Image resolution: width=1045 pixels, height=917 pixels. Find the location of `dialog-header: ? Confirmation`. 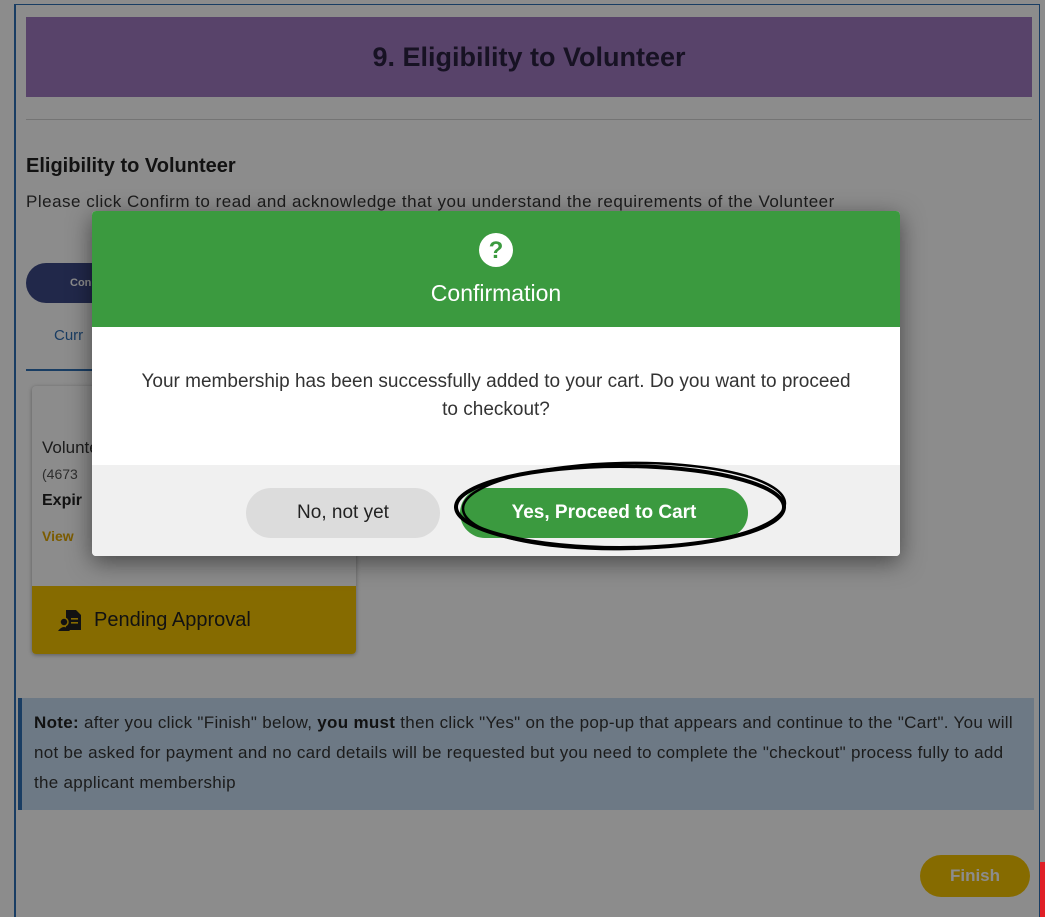

dialog-header: ? Confirmation is located at coordinates (496, 269).